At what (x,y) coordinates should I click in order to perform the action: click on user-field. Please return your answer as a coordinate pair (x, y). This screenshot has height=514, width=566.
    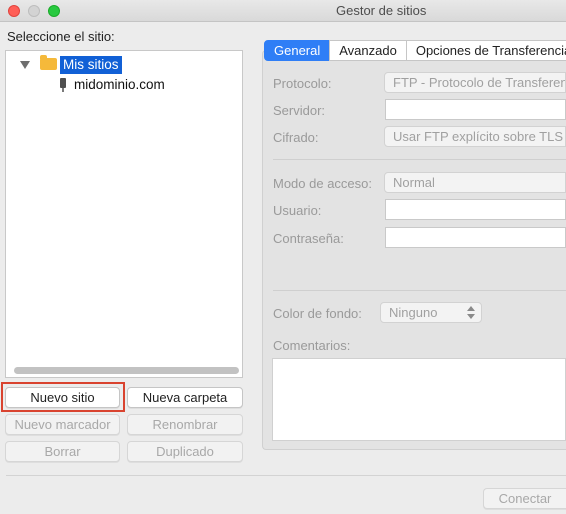
    Looking at the image, I should click on (475, 209).